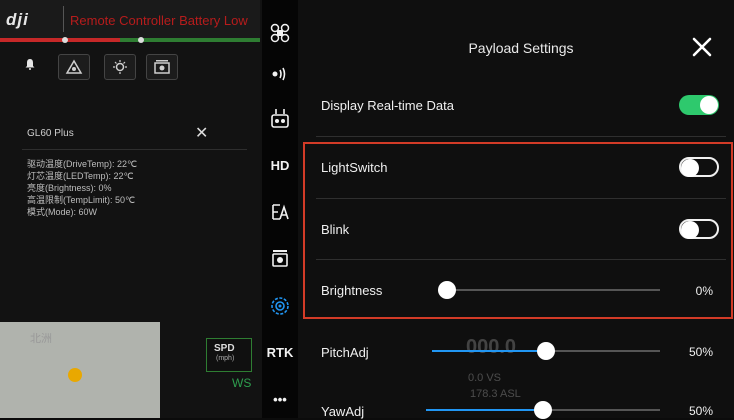 This screenshot has width=734, height=420. I want to click on brightness-slider, so click(549, 290).